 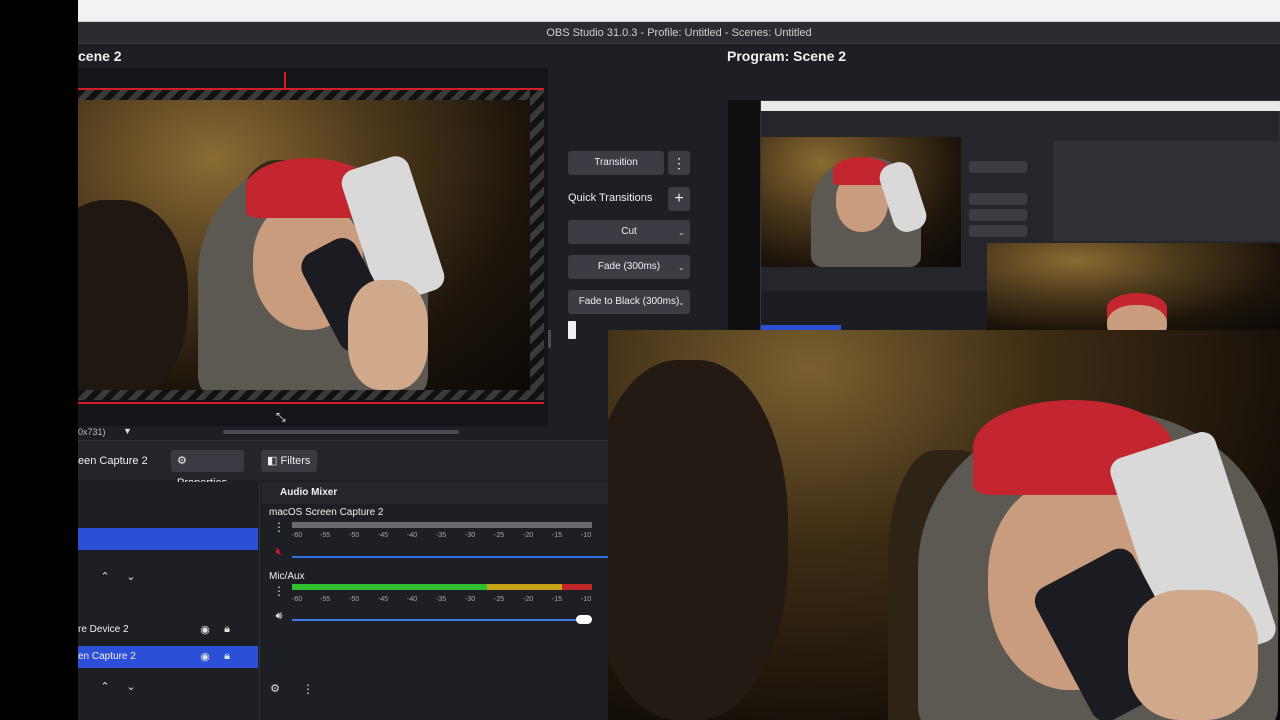 I want to click on resize-handle-top, so click(x=285, y=81).